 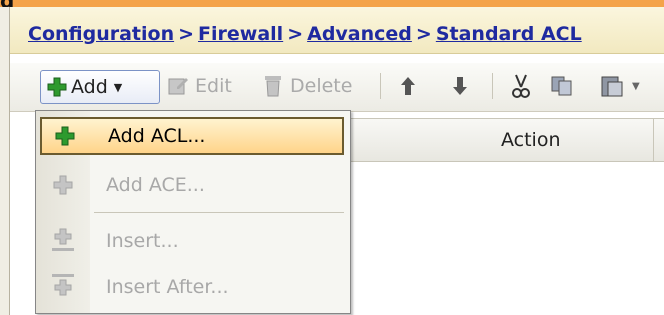 I want to click on copy-icon, so click(x=562, y=86).